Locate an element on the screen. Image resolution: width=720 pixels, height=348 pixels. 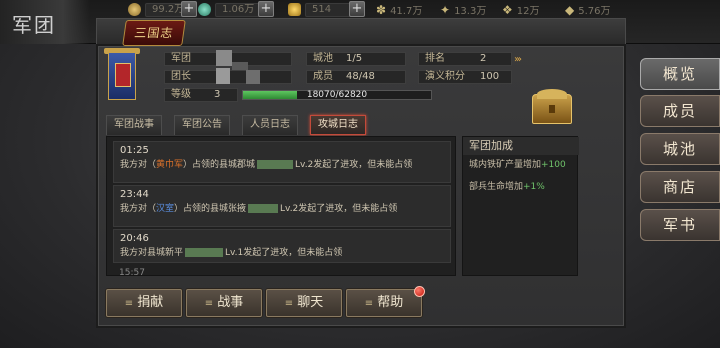
food-resource: ✽ 41.7万 is located at coordinates (399, 10).